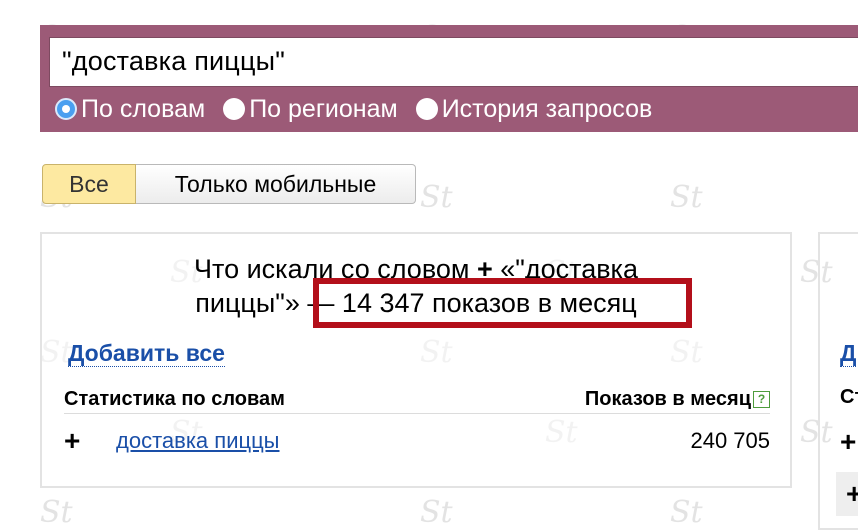 The height and width of the screenshot is (530, 858). Describe the element at coordinates (276, 184) in the screenshot. I see `mobile-only-button: Только мобильные` at that location.